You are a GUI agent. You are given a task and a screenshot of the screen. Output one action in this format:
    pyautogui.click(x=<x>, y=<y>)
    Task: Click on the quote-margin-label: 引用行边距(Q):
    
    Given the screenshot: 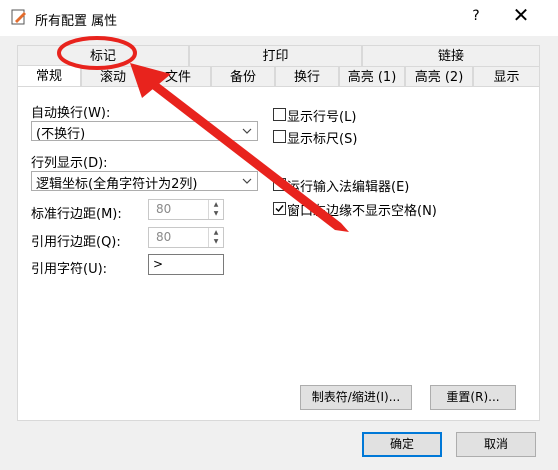 What is the action you would take?
    pyautogui.click(x=76, y=242)
    